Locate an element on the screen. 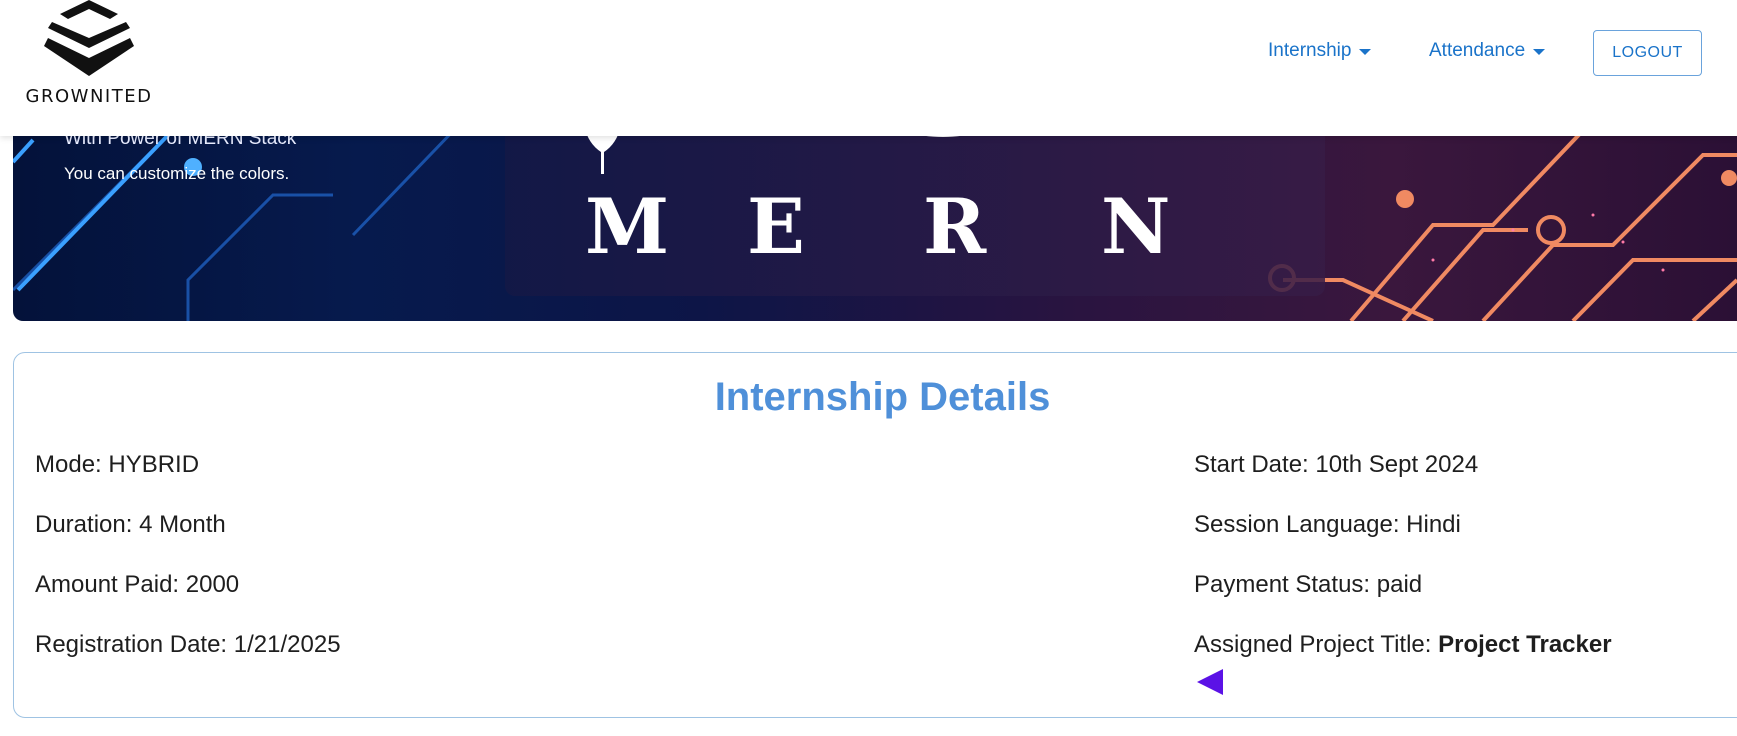  detail-duration: Duration: 4 Month is located at coordinates (130, 525).